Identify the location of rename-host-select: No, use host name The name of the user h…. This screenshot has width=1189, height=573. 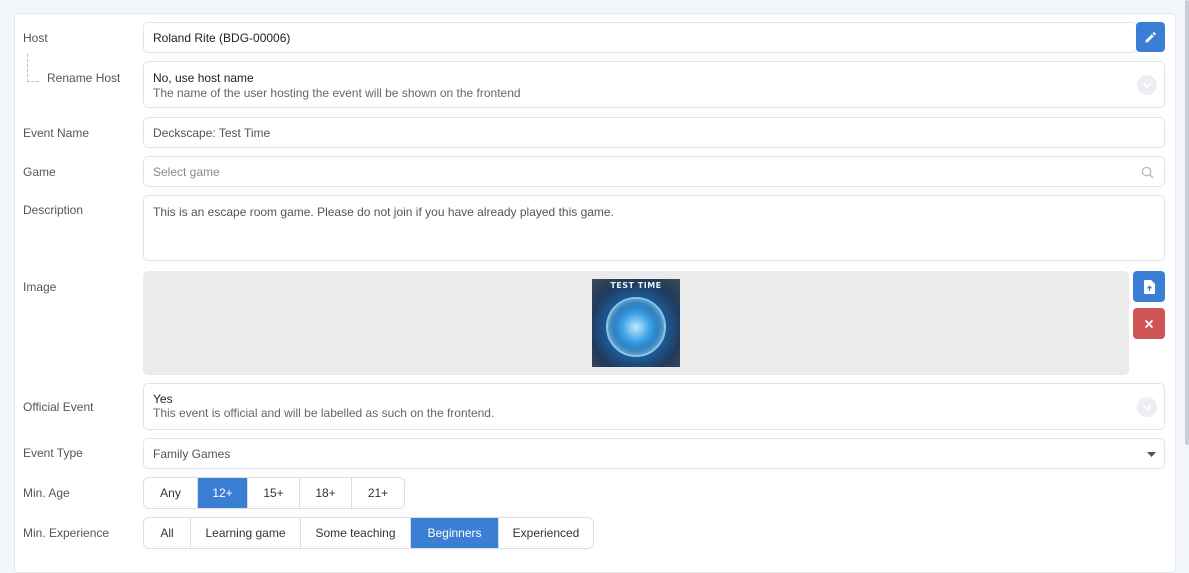
(654, 84).